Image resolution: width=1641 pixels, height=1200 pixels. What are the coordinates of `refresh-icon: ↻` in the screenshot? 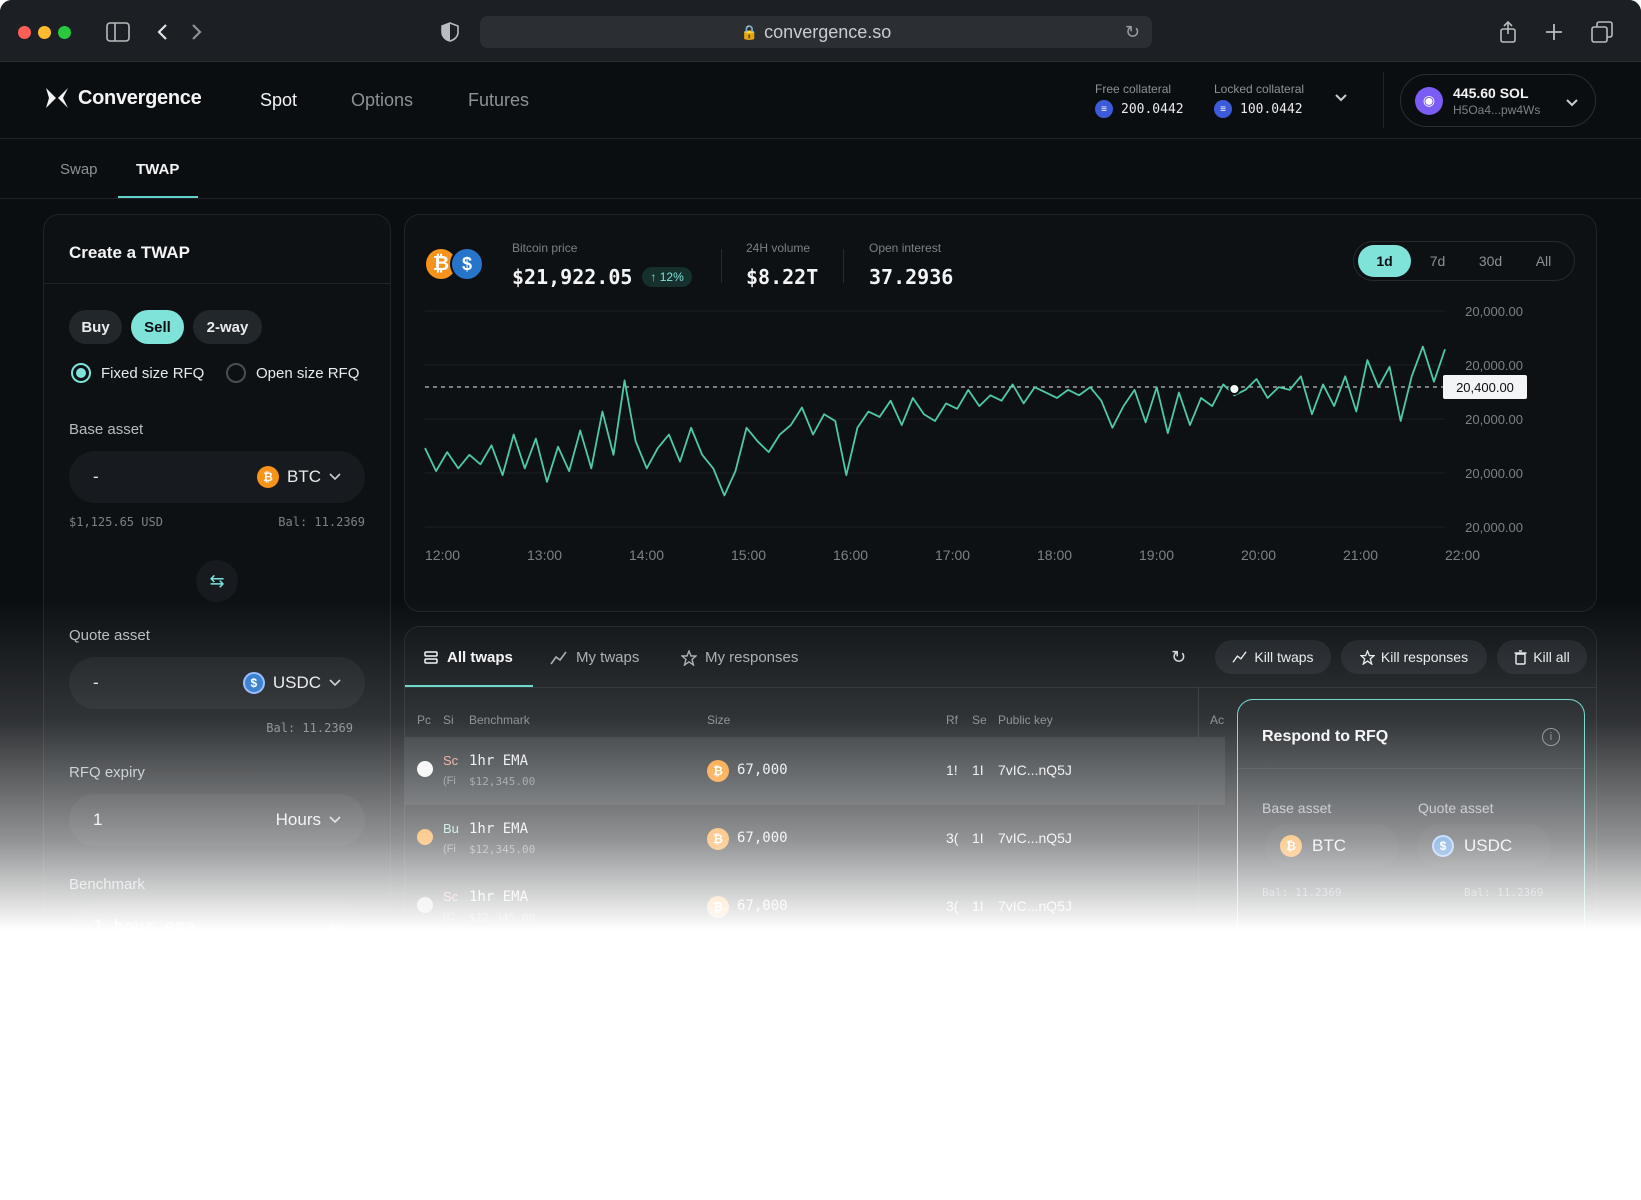 It's located at (1178, 657).